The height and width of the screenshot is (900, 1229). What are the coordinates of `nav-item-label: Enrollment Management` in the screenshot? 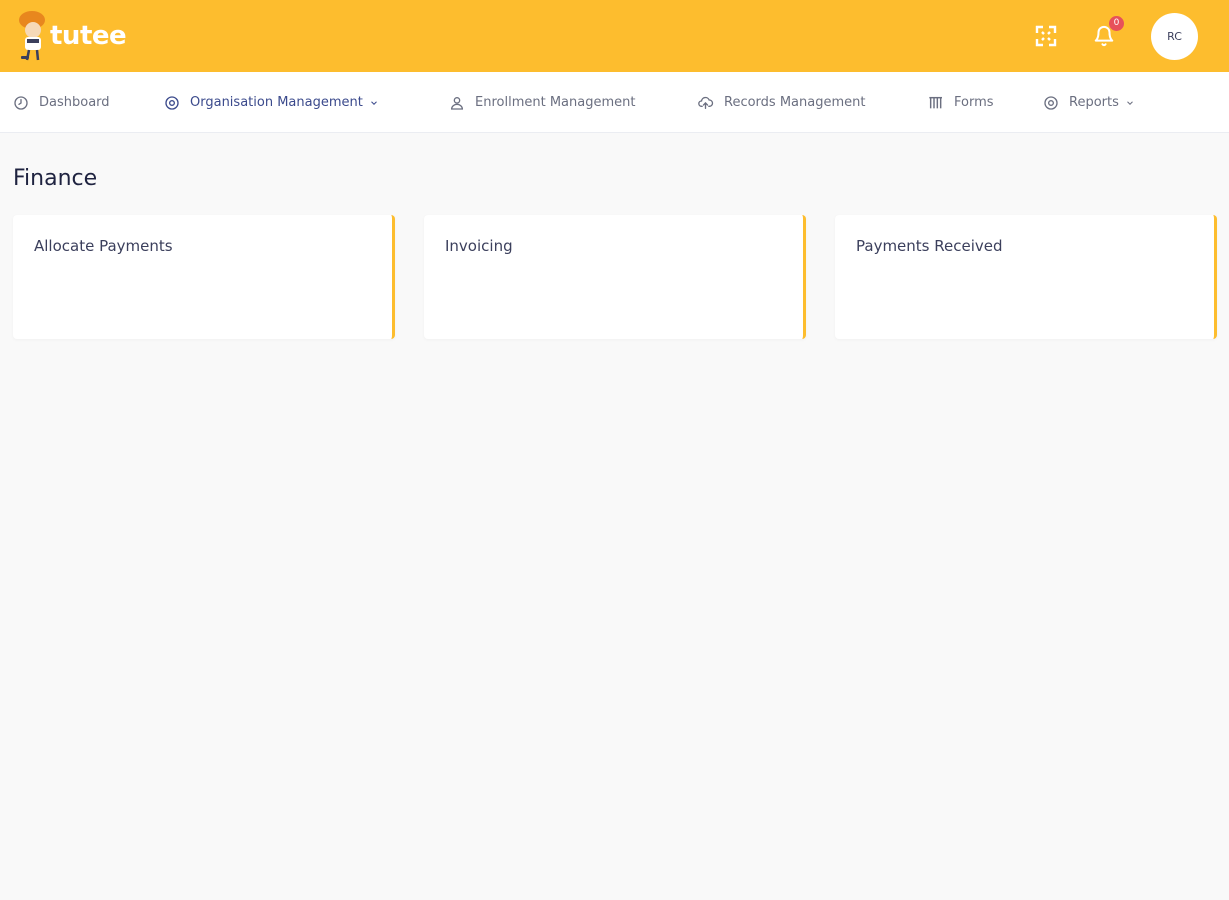 It's located at (555, 102).